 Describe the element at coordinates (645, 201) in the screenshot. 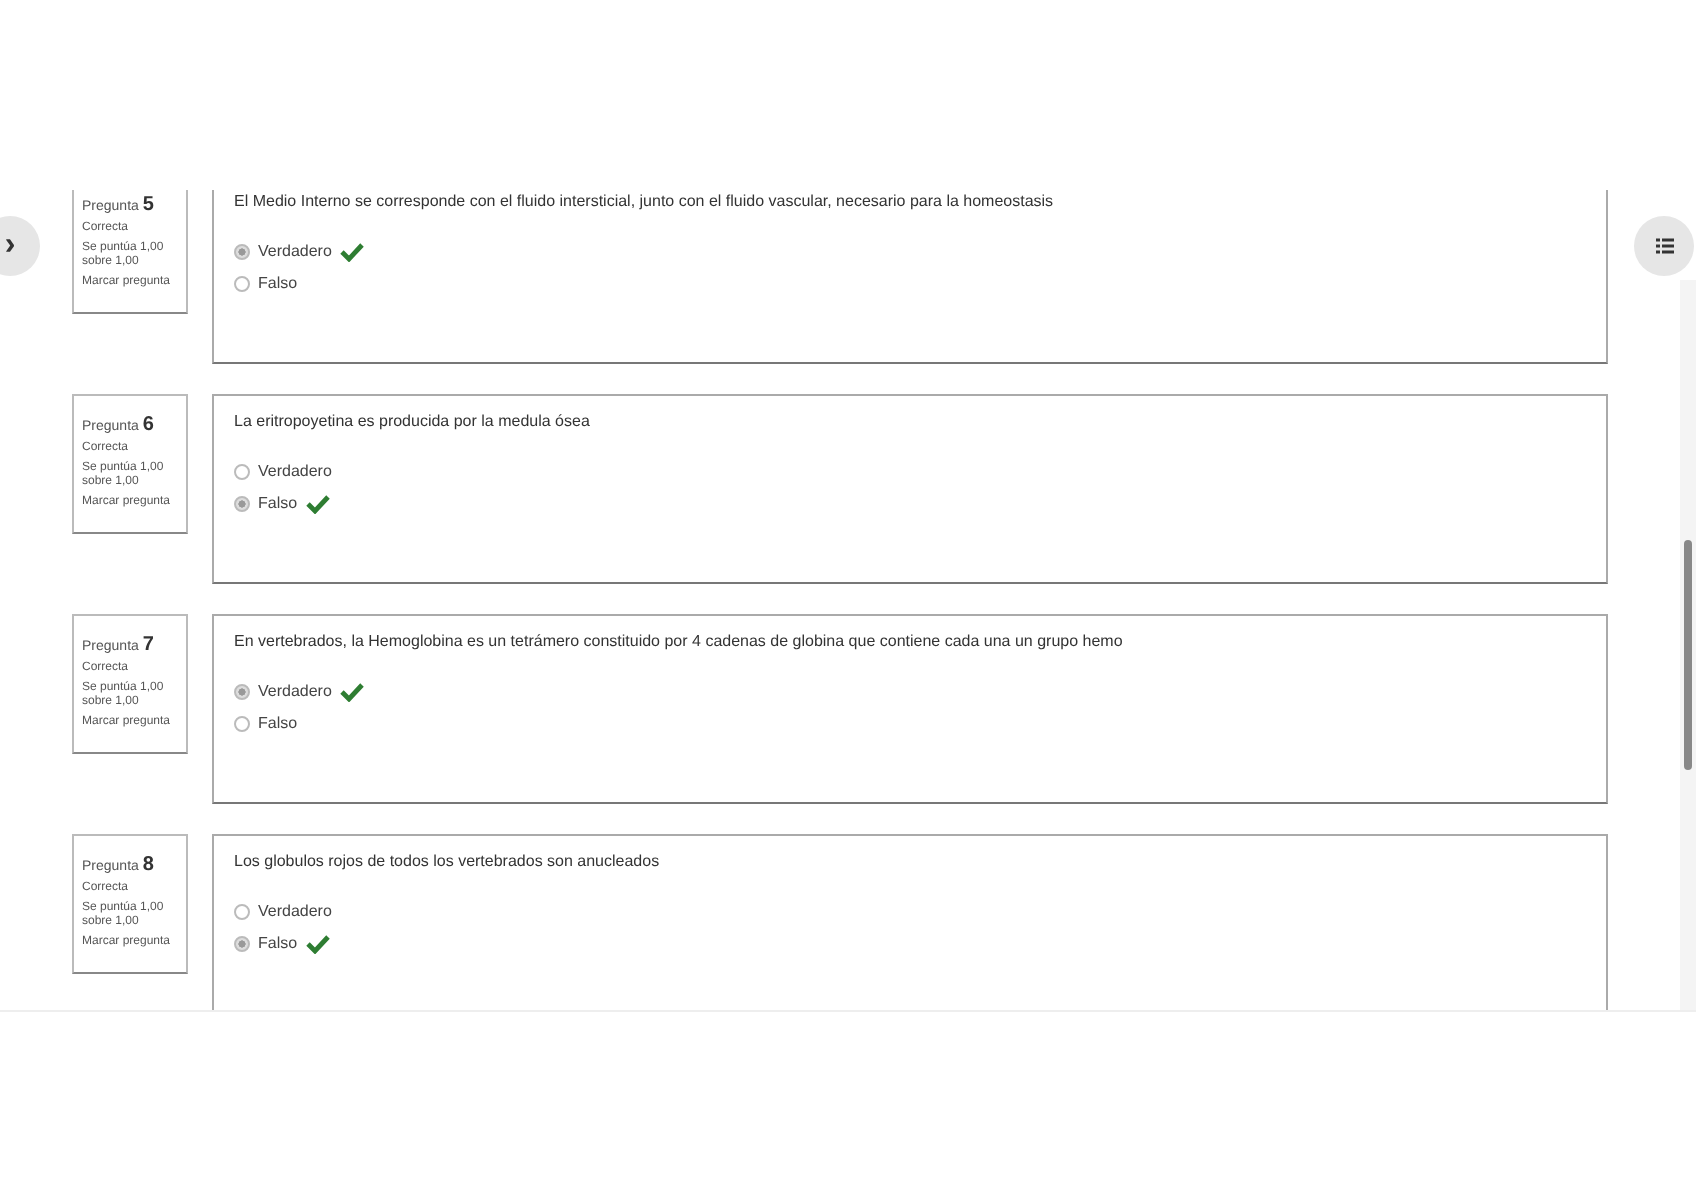

I see `question-text: El Medio Interno se corresponde con el fluido intersticial, junto con el fluido vascular, necesario para la homeostasis` at that location.